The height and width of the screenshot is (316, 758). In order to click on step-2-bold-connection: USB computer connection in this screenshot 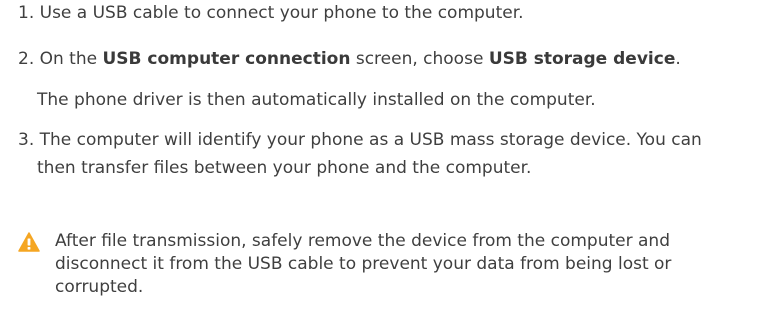, I will do `click(226, 59)`.